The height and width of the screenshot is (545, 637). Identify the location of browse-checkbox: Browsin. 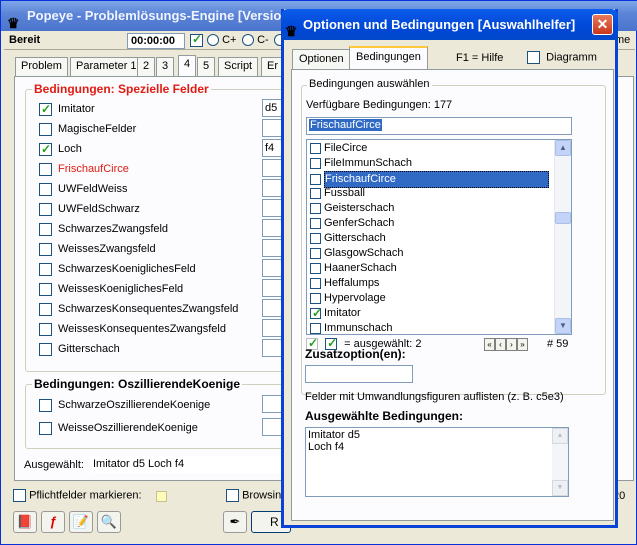
(253, 495).